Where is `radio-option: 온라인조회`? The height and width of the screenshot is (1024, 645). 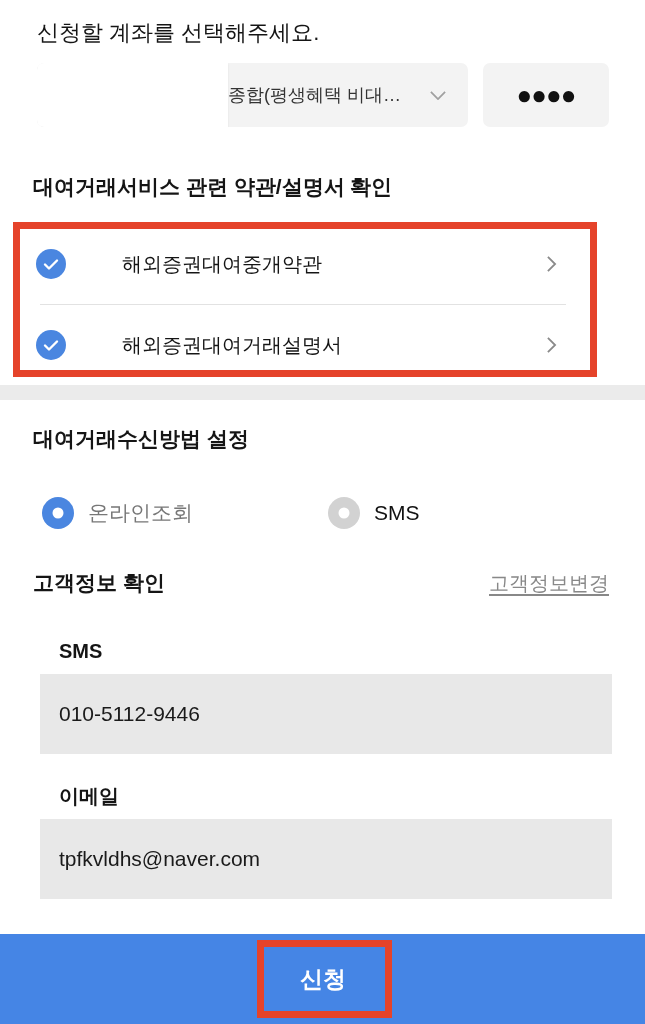 radio-option: 온라인조회 is located at coordinates (185, 513).